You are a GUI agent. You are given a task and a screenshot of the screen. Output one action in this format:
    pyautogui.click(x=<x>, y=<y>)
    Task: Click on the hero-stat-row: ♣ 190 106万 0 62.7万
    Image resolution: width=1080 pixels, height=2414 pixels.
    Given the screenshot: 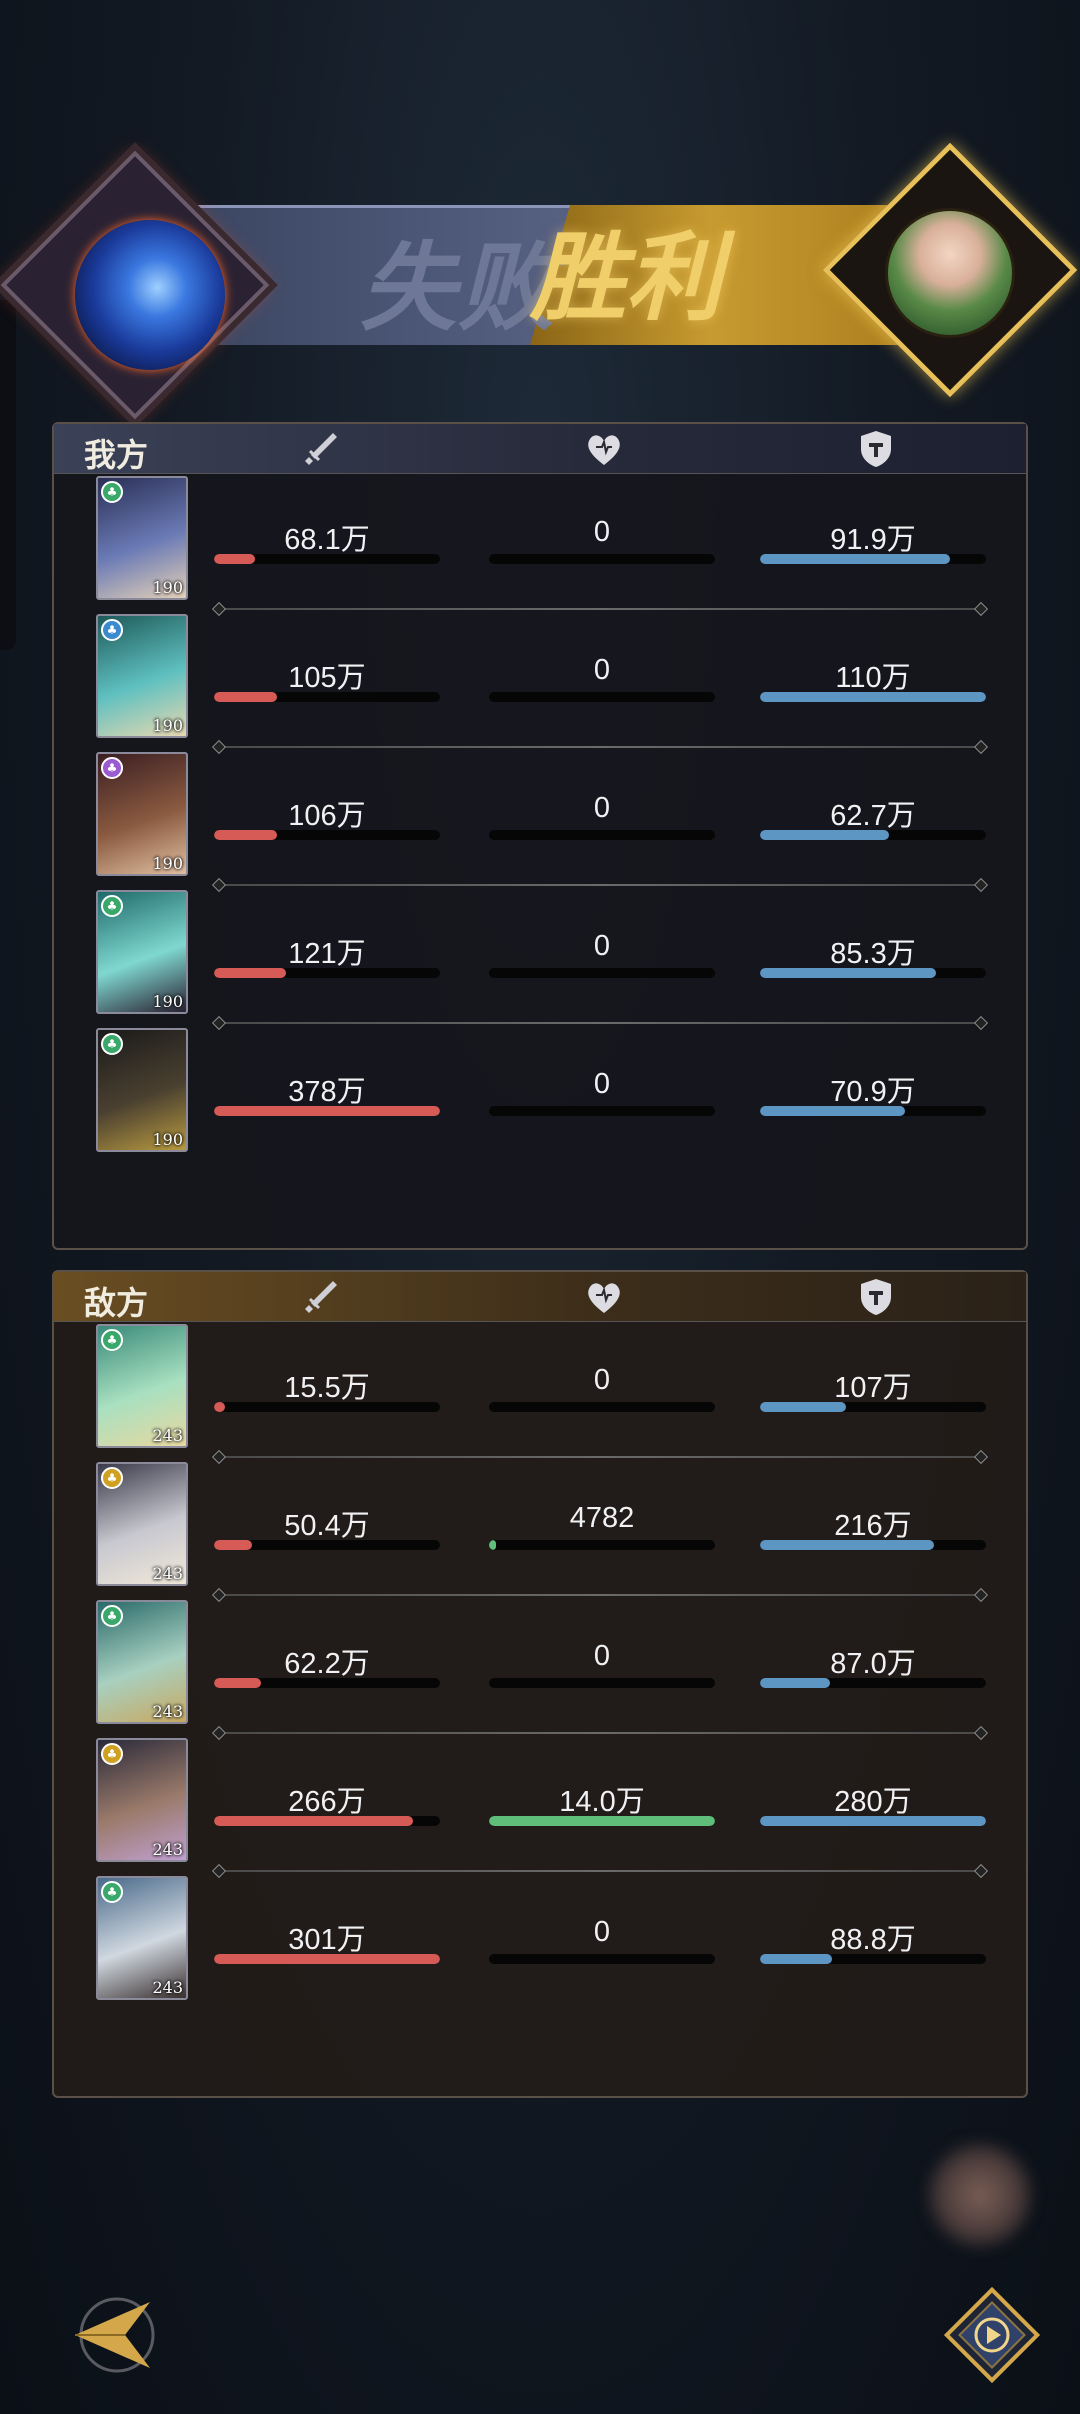 What is the action you would take?
    pyautogui.click(x=540, y=819)
    